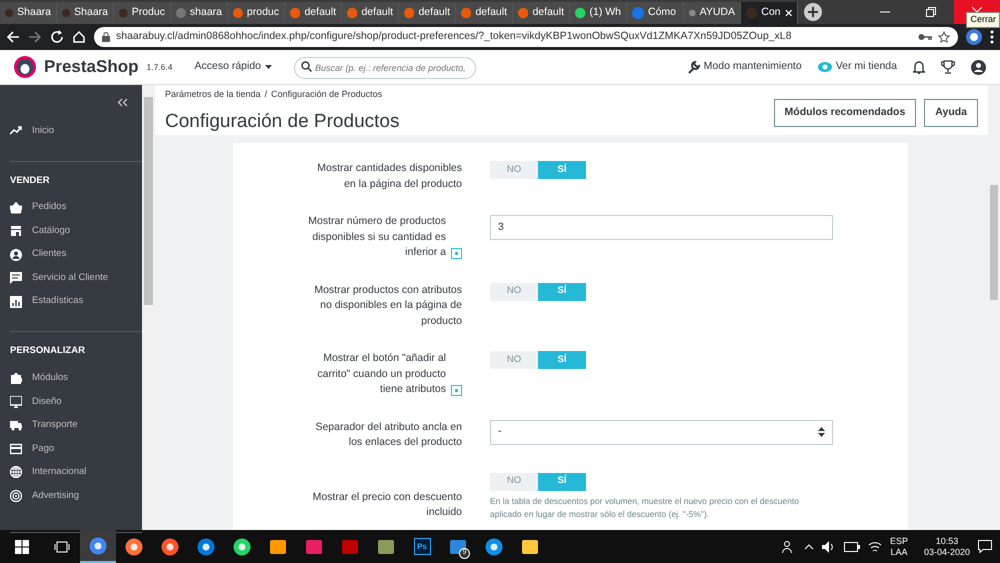  Describe the element at coordinates (388, 435) in the screenshot. I see `field-label: Separador del atributo ancla en los enlaces del producto` at that location.